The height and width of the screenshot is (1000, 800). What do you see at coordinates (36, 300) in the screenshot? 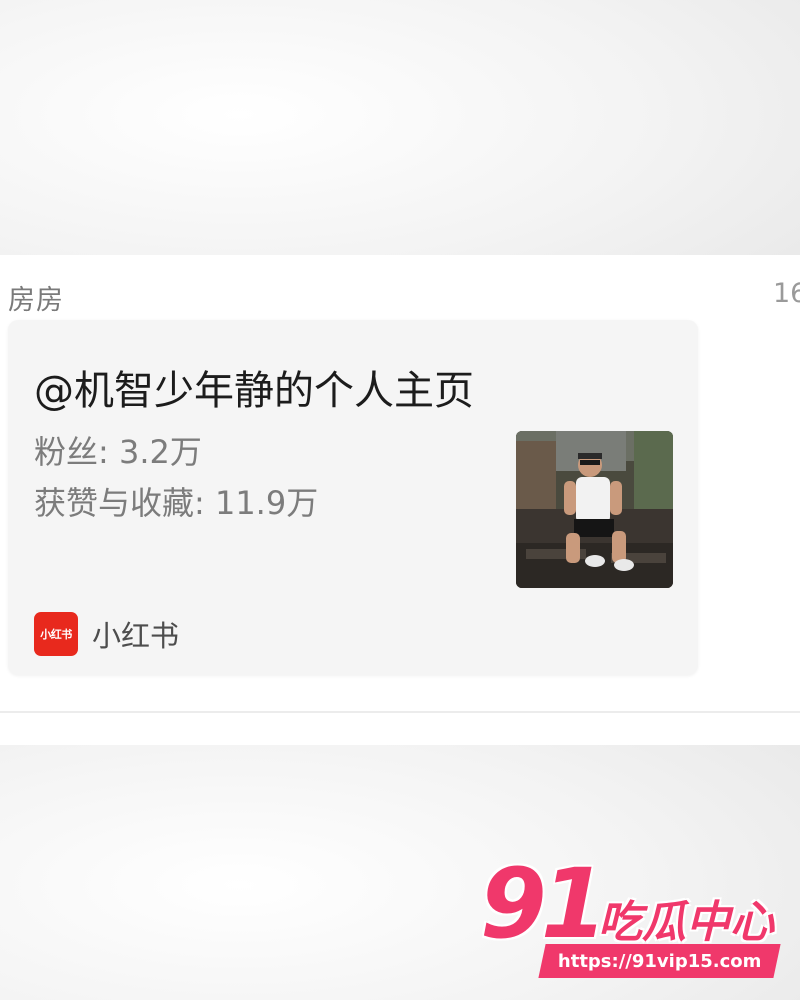
I see `sender-name: 房房` at bounding box center [36, 300].